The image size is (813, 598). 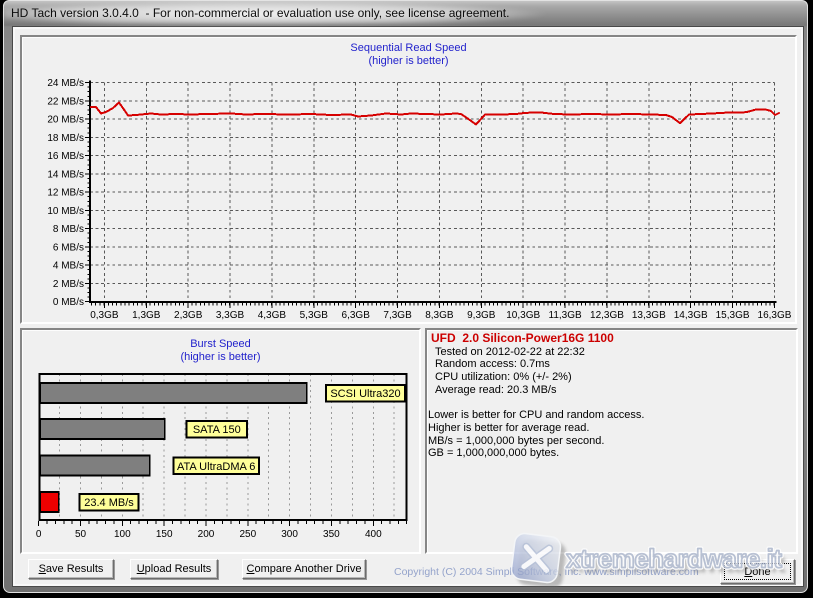 What do you see at coordinates (68, 284) in the screenshot?
I see `svg-text: 2 MB/s` at bounding box center [68, 284].